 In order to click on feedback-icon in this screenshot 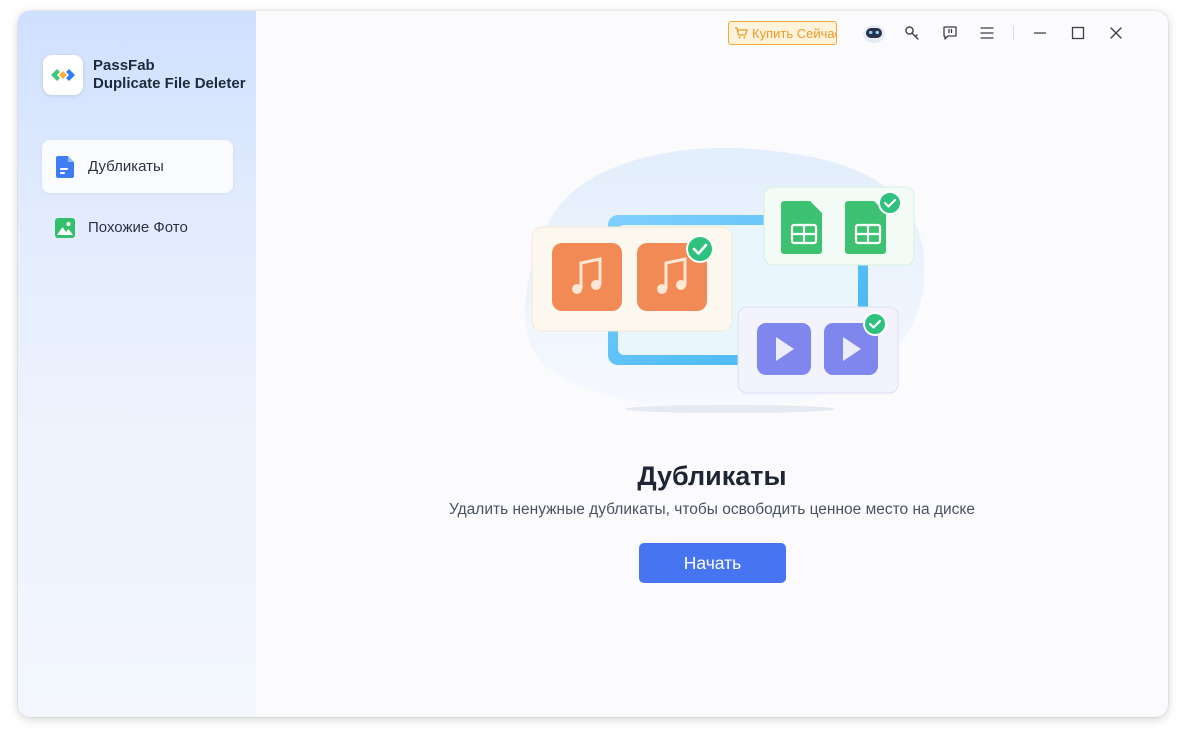, I will do `click(950, 33)`.